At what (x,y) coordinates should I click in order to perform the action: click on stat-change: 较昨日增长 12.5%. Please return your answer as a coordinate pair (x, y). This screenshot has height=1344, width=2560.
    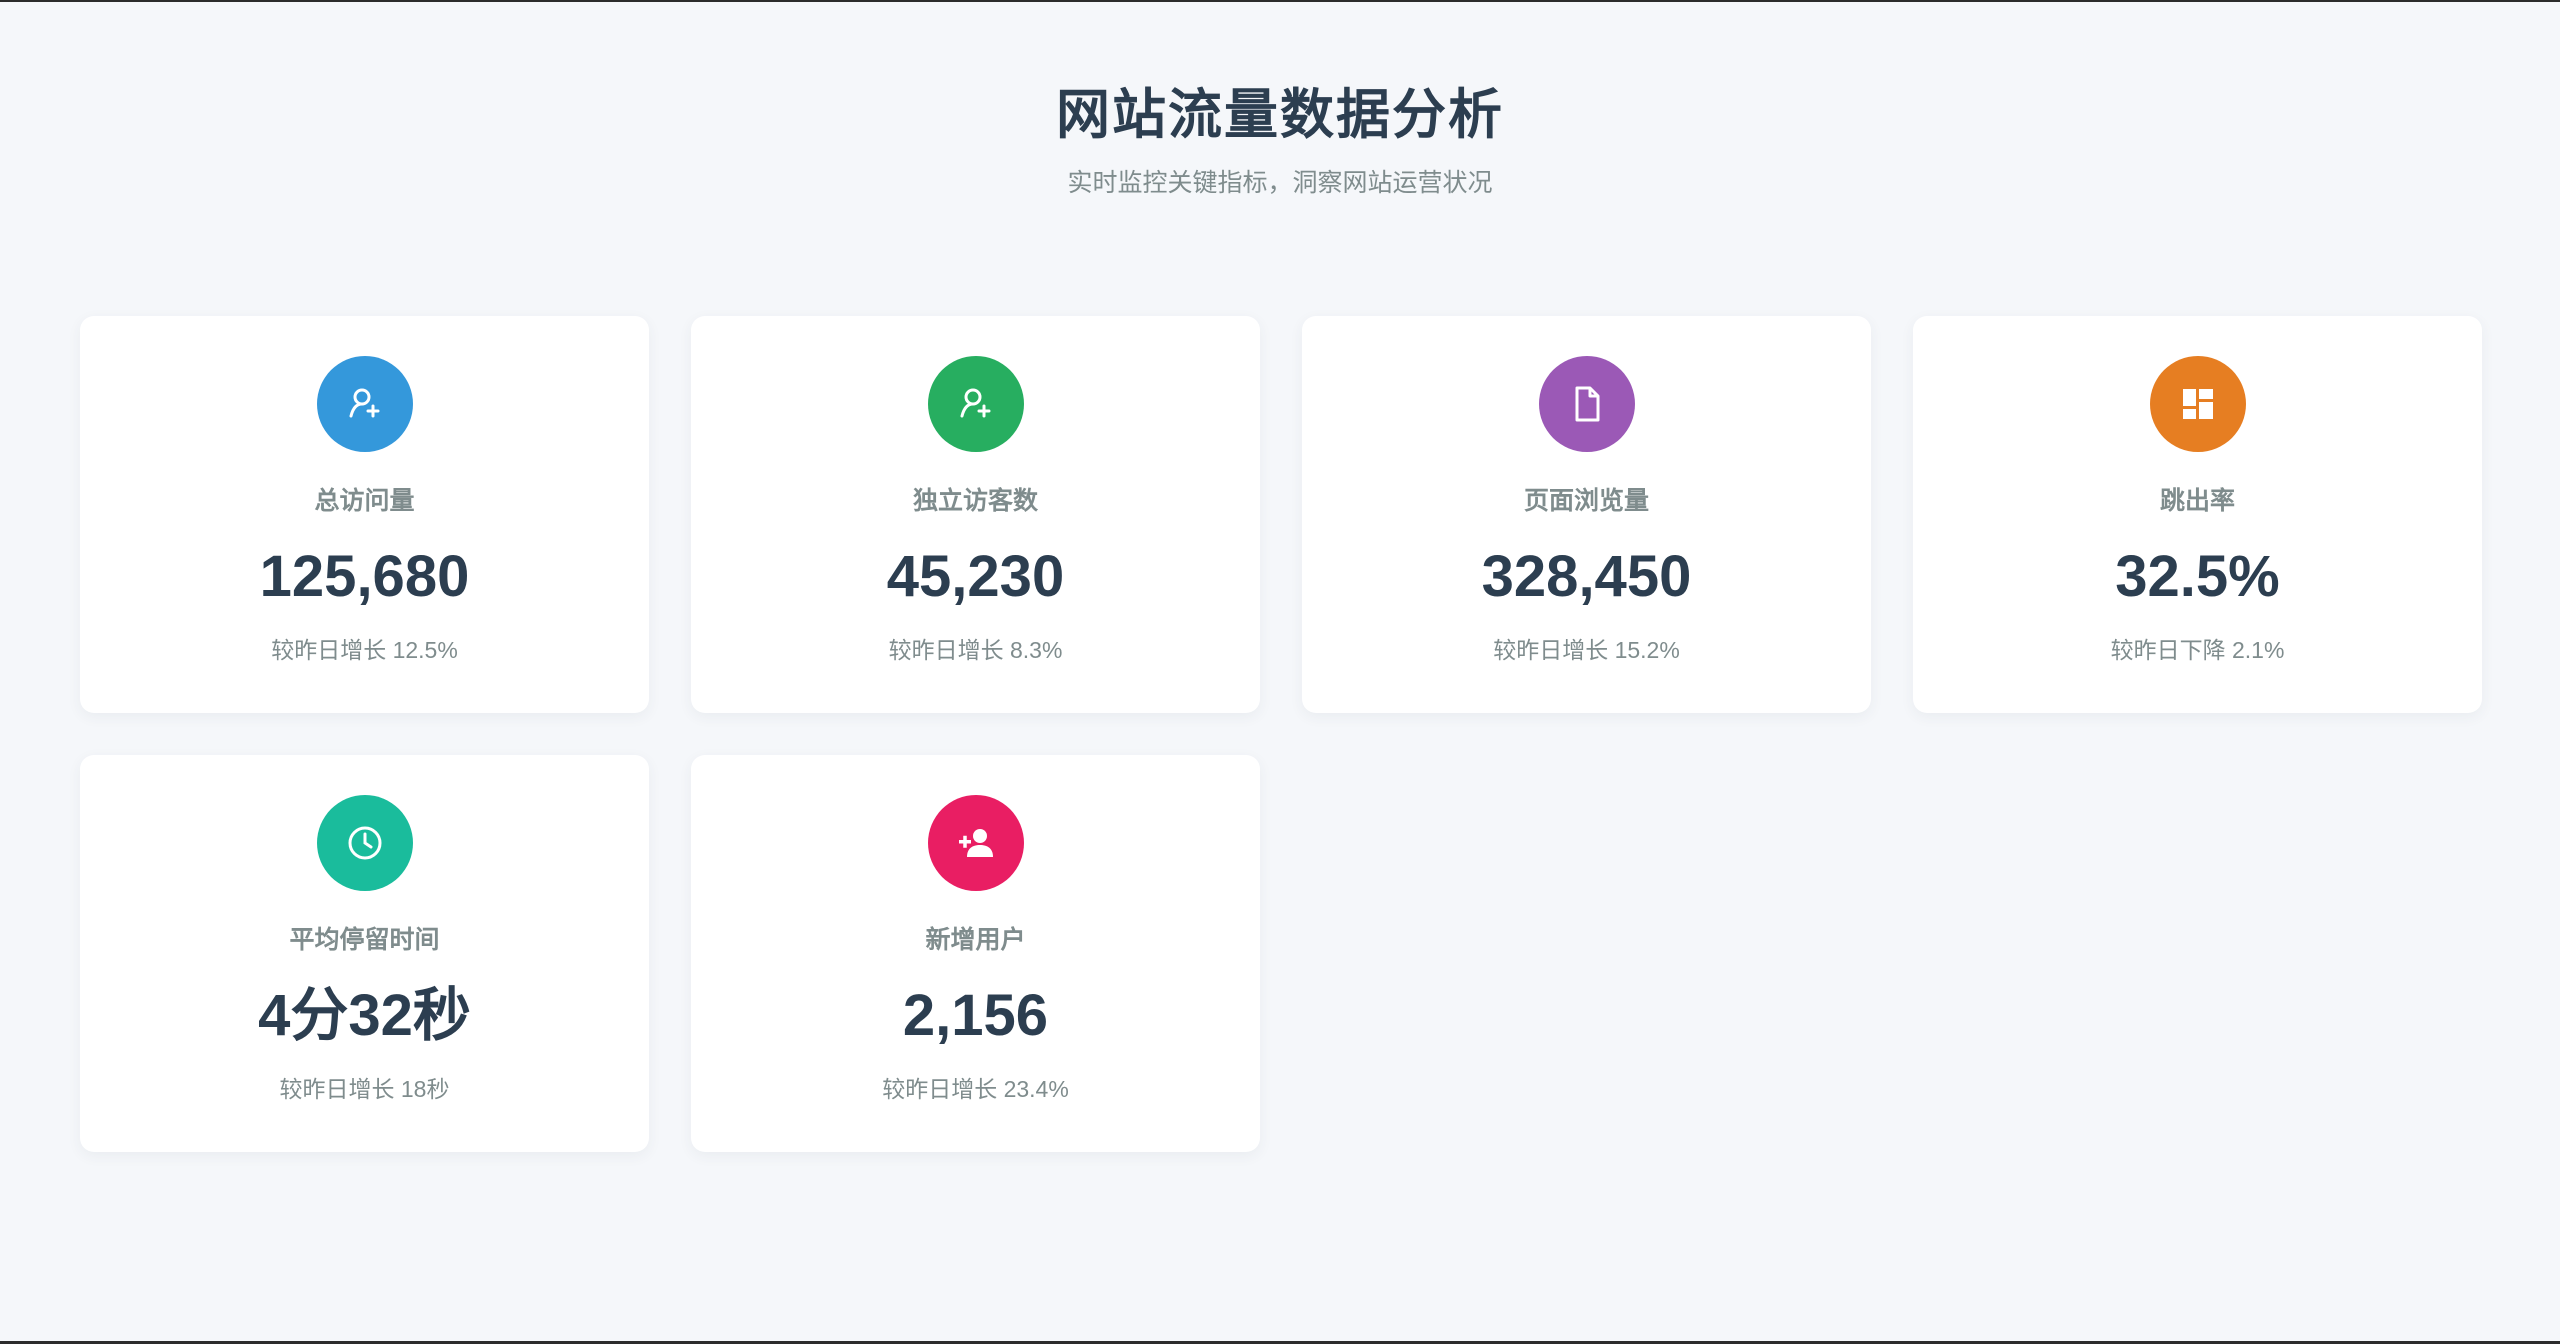
    Looking at the image, I should click on (364, 650).